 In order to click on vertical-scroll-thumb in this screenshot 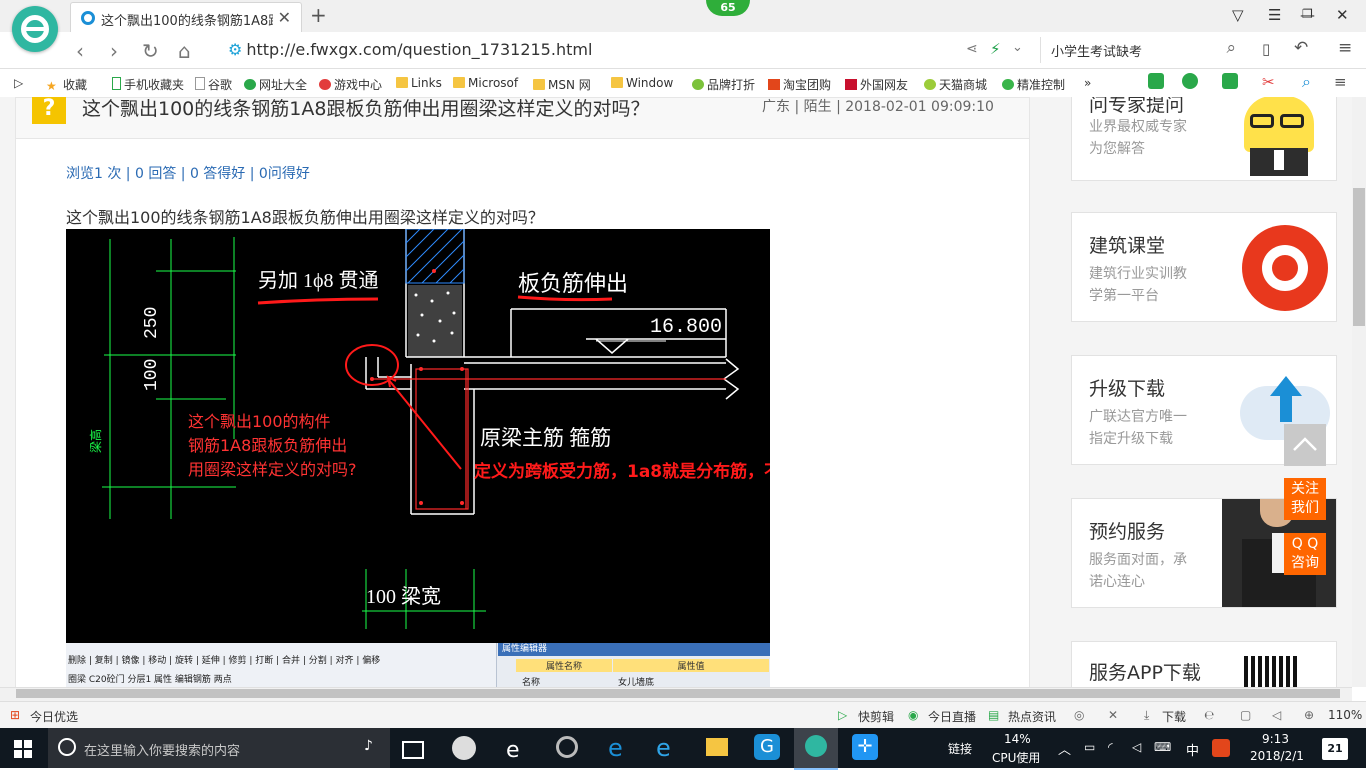, I will do `click(1359, 257)`.